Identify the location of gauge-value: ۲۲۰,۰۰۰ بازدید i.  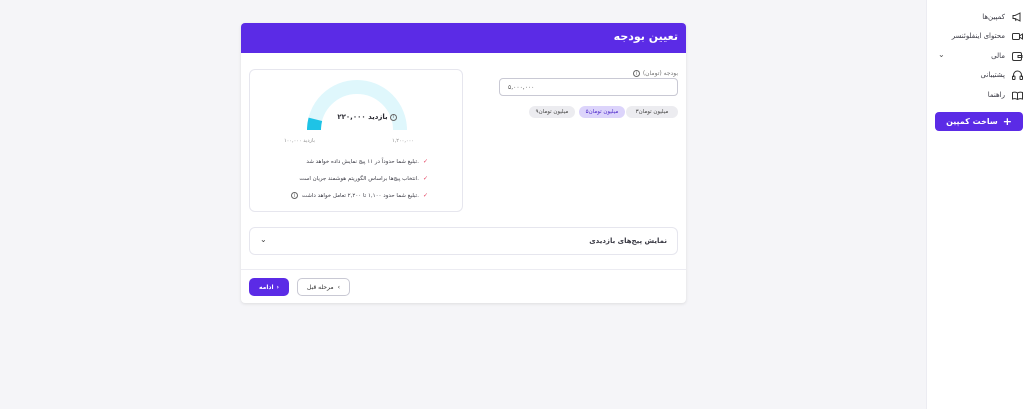
(367, 117).